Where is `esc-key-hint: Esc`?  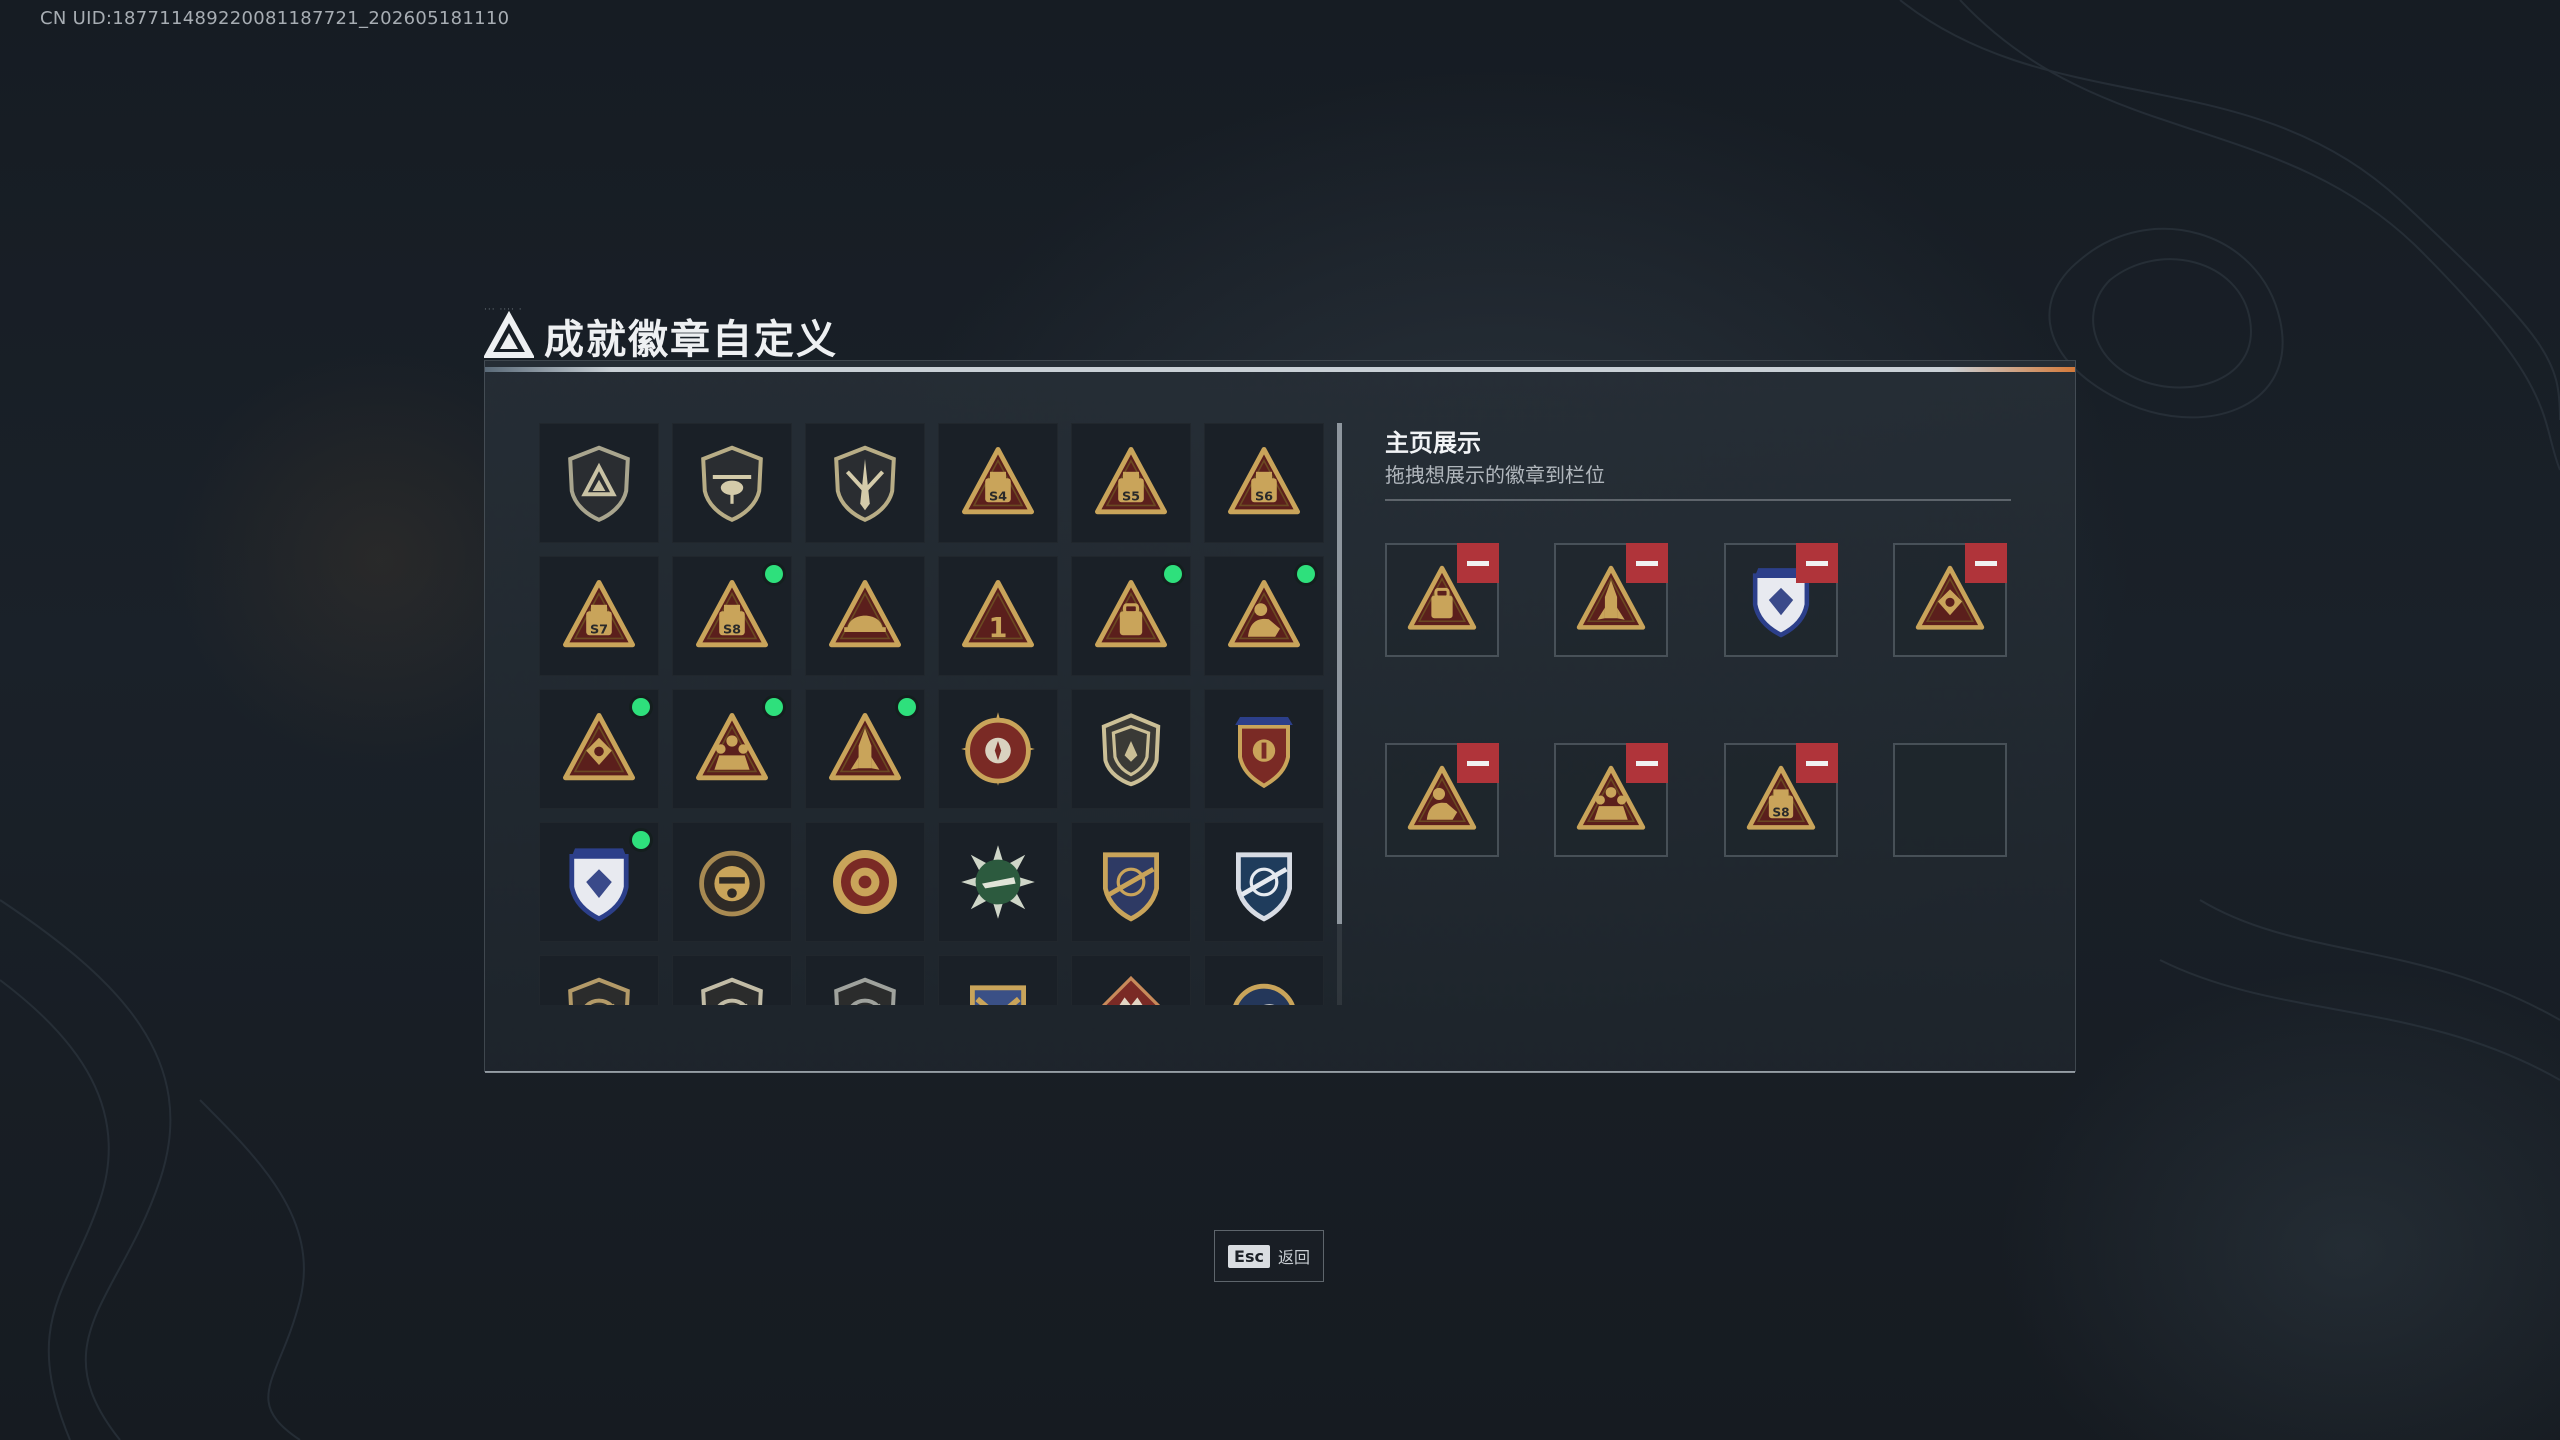
esc-key-hint: Esc is located at coordinates (1249, 1256).